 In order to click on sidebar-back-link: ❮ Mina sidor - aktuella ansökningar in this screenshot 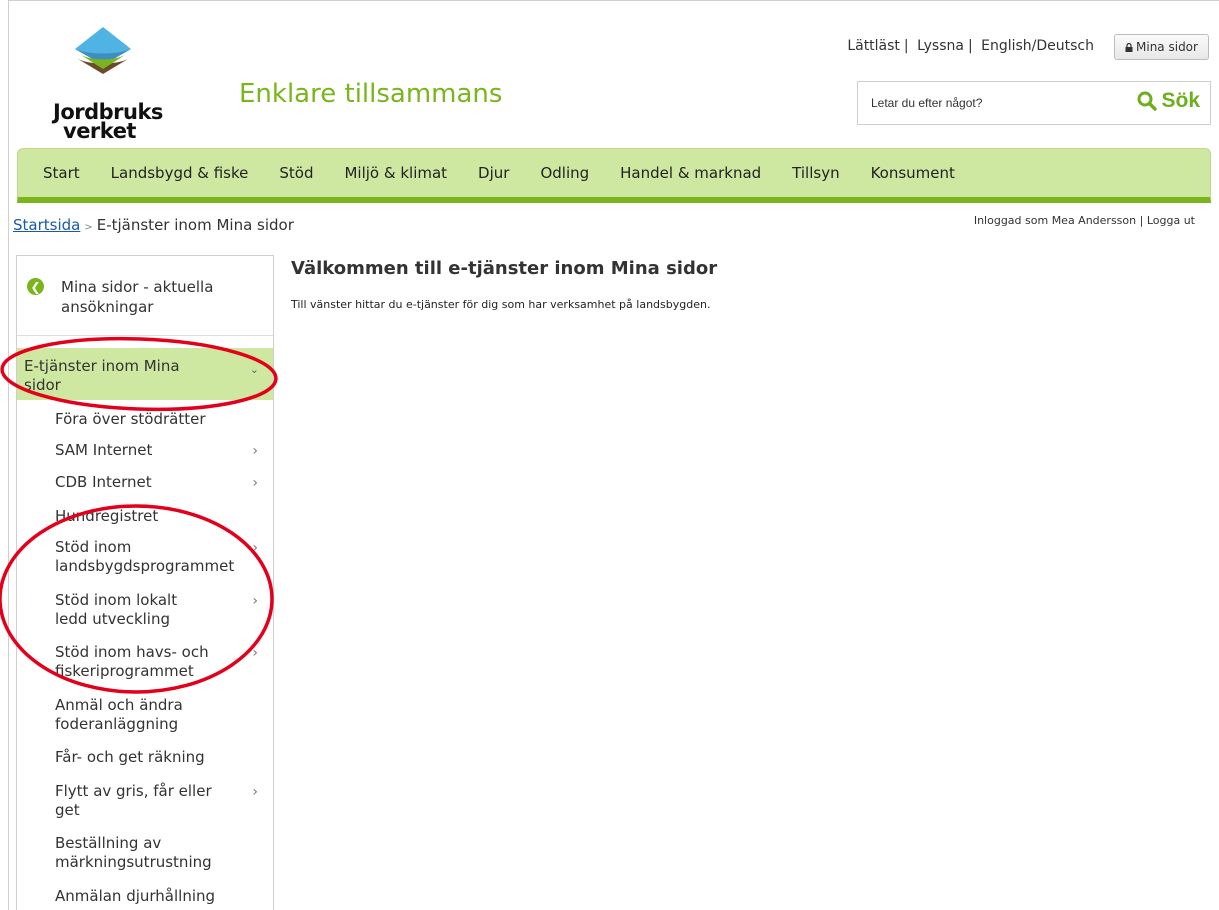, I will do `click(145, 296)`.